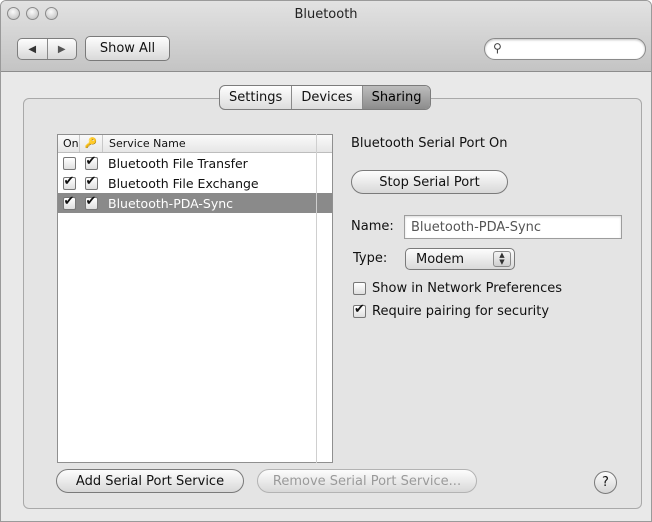  I want to click on name-label: Name:, so click(372, 226).